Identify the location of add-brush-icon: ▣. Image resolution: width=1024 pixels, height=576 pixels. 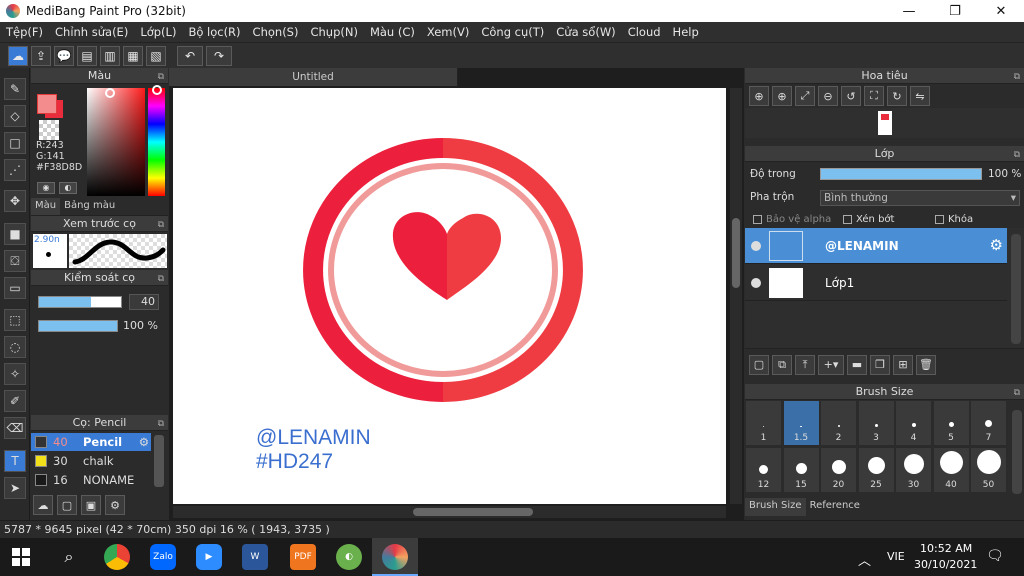
(91, 505).